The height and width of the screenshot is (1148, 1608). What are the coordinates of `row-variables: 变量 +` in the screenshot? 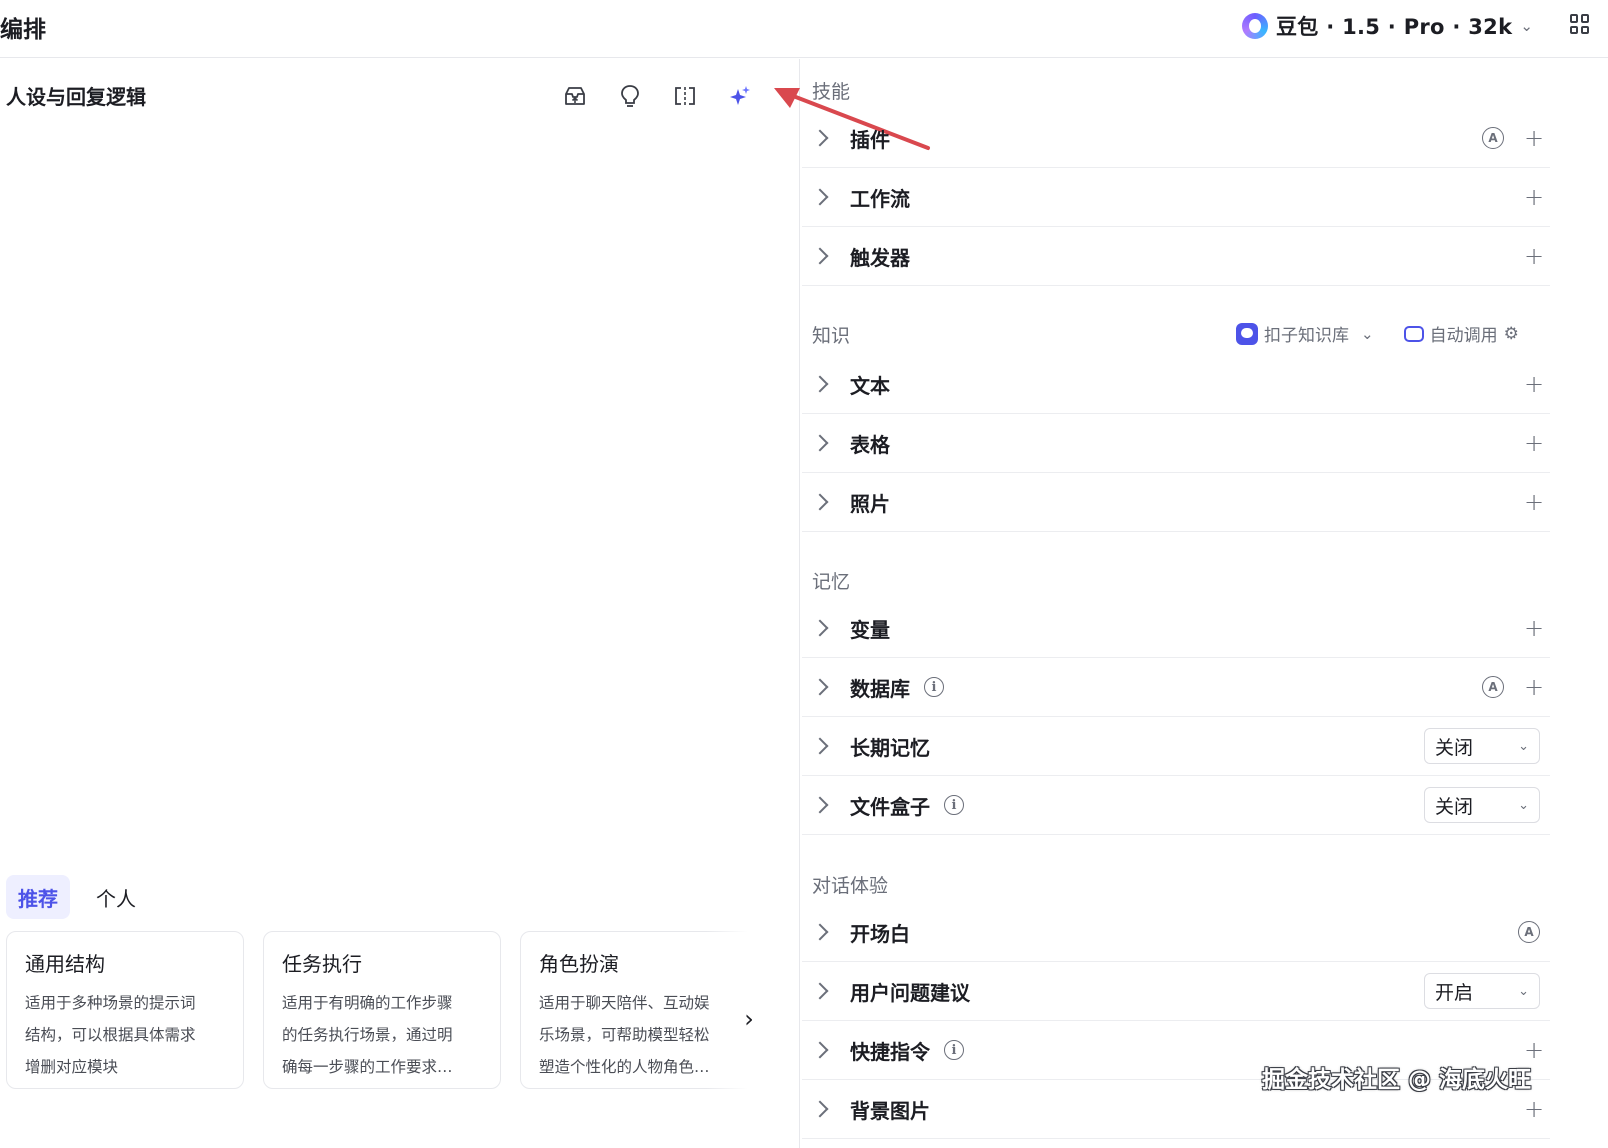 It's located at (1176, 628).